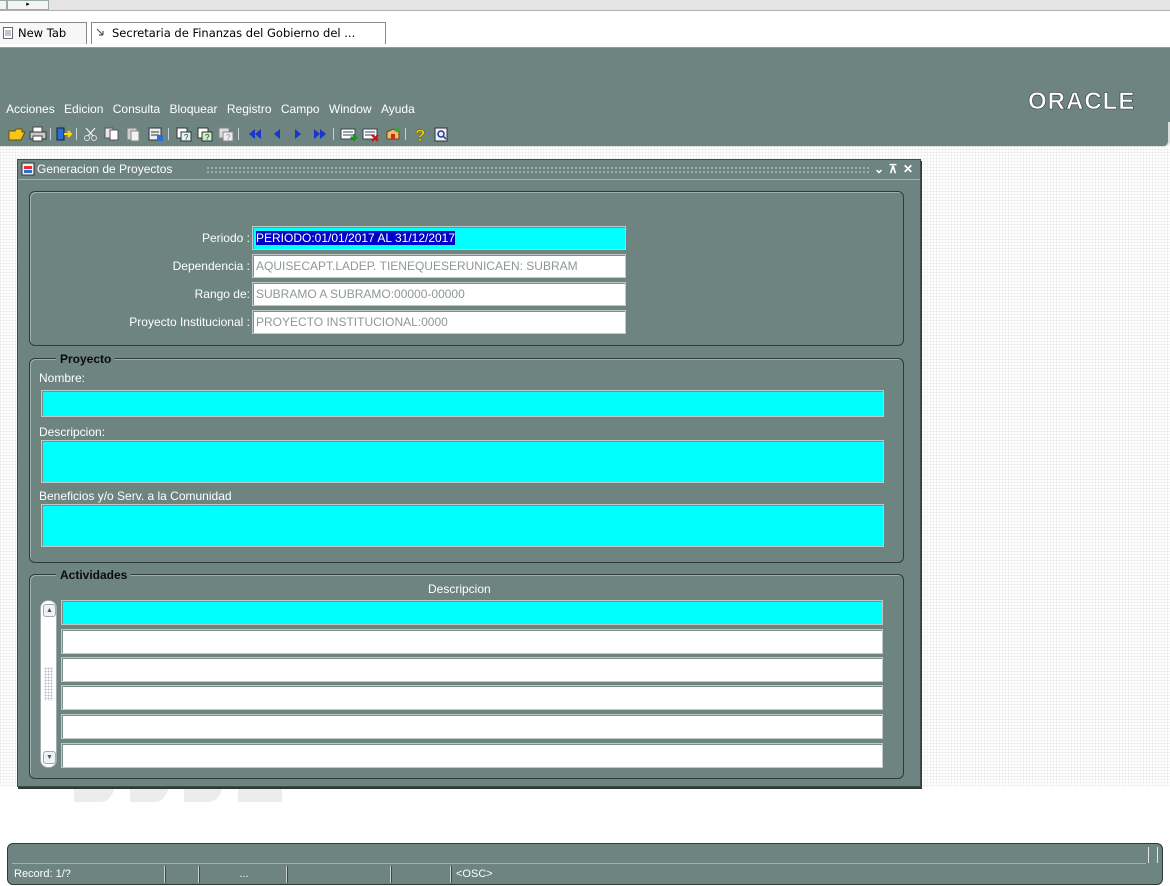 This screenshot has width=1170, height=886. Describe the element at coordinates (371, 134) in the screenshot. I see `delete-record-icon` at that location.